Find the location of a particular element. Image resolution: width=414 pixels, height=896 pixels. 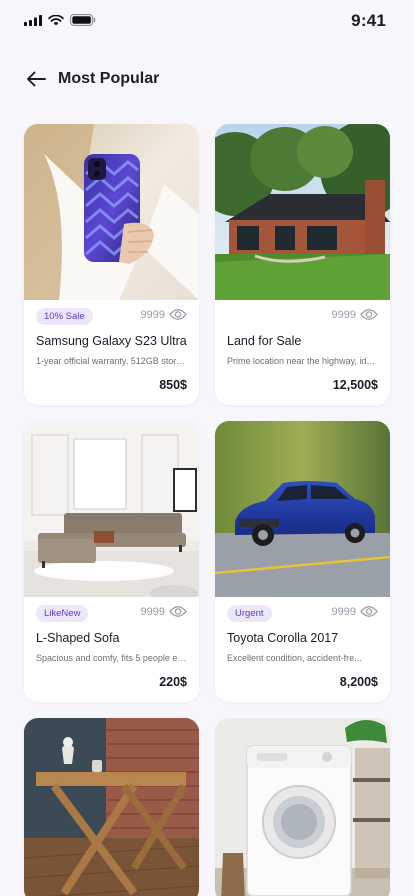

badge-label: LikeNew is located at coordinates (62, 613).